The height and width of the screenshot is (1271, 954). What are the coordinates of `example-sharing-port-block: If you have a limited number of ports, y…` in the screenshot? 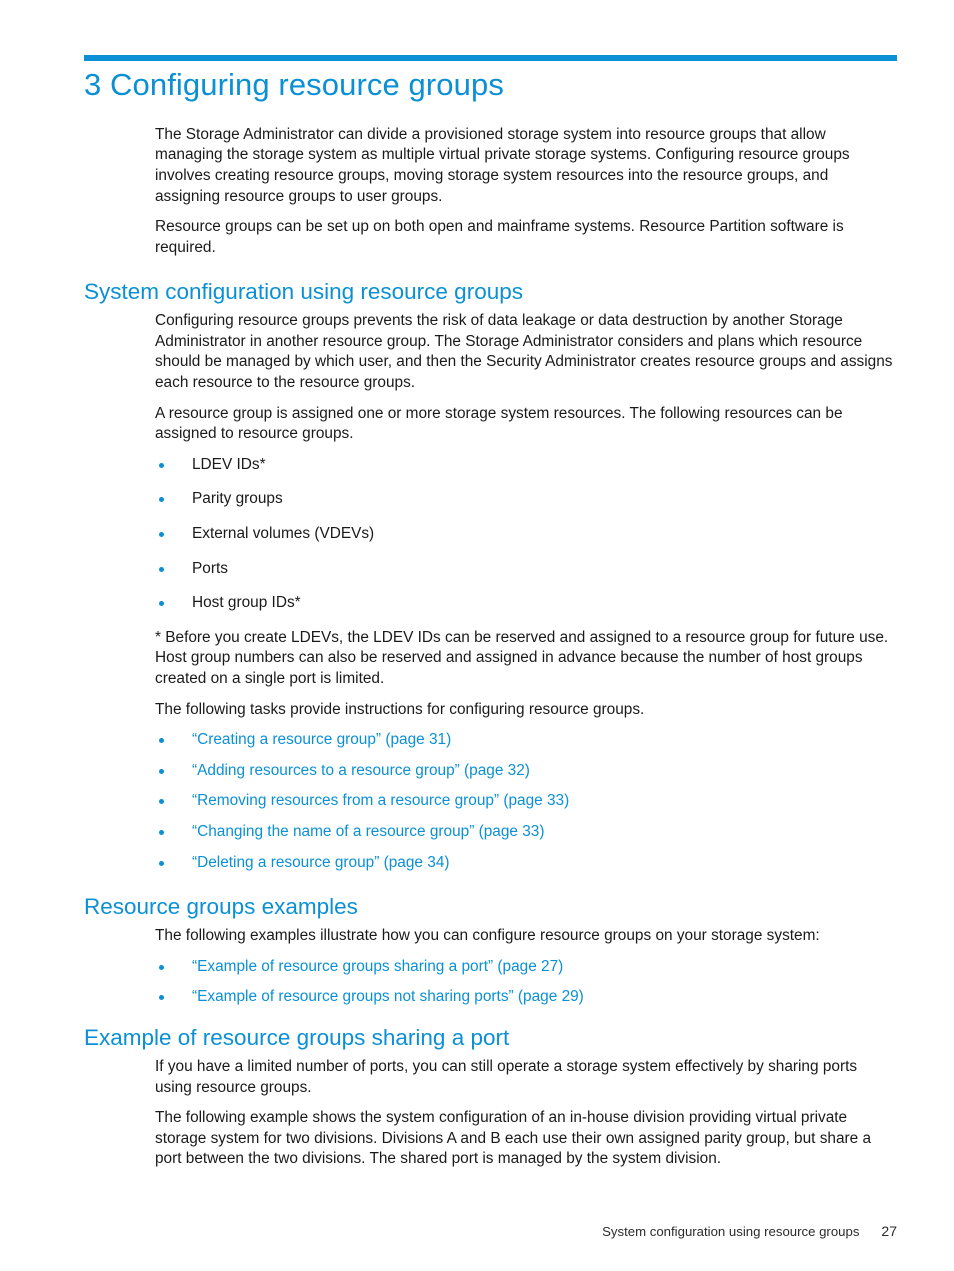 It's located at (526, 1113).